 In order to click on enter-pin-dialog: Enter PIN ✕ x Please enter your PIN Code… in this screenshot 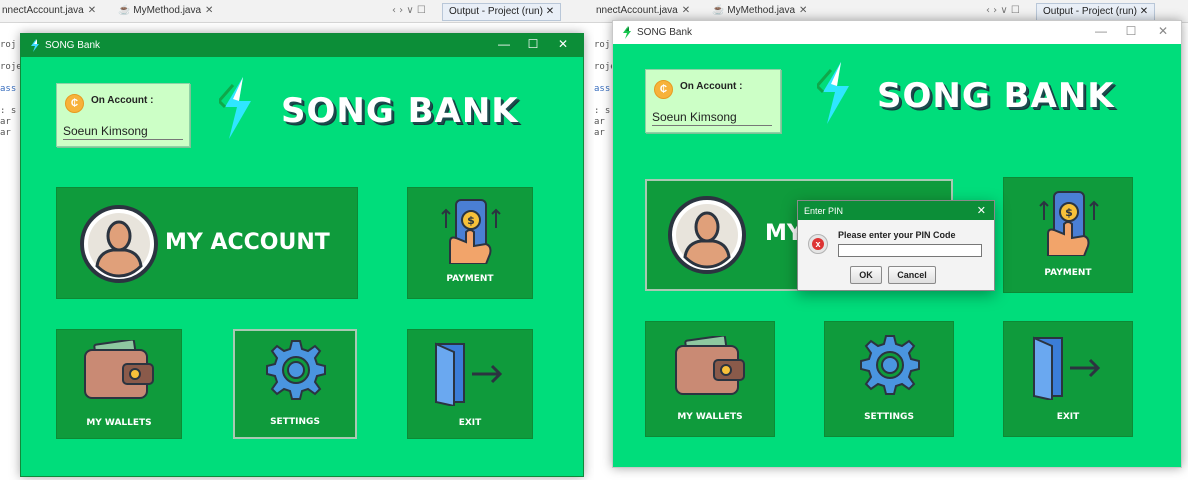, I will do `click(896, 245)`.